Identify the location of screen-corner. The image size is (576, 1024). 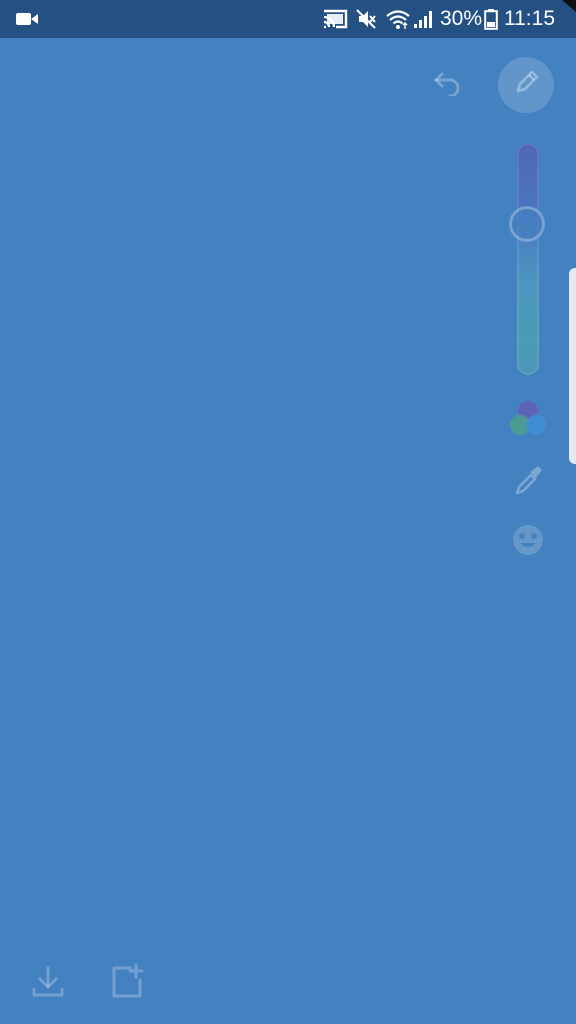
(569, 6).